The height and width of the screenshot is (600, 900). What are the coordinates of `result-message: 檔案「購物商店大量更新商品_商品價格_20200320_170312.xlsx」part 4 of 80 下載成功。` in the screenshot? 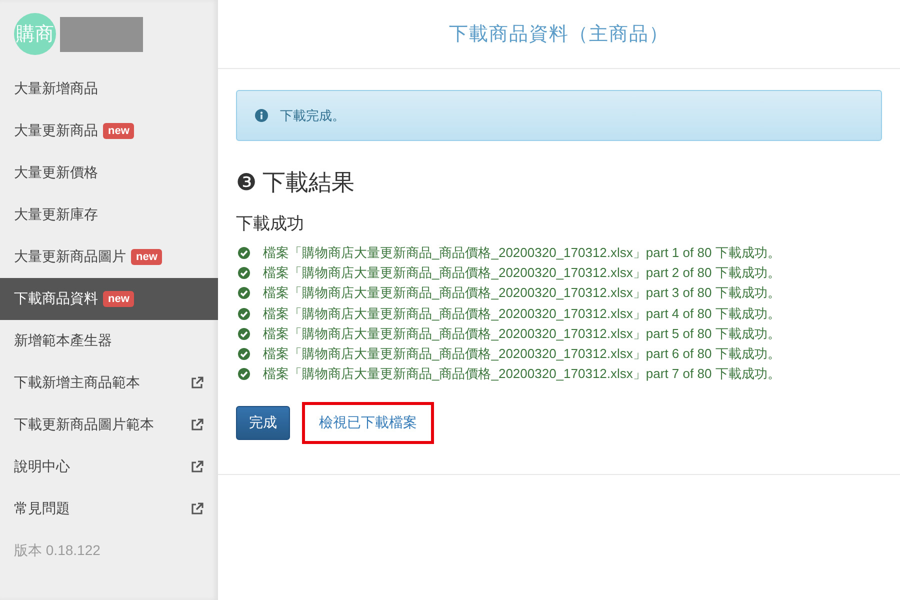 It's located at (521, 313).